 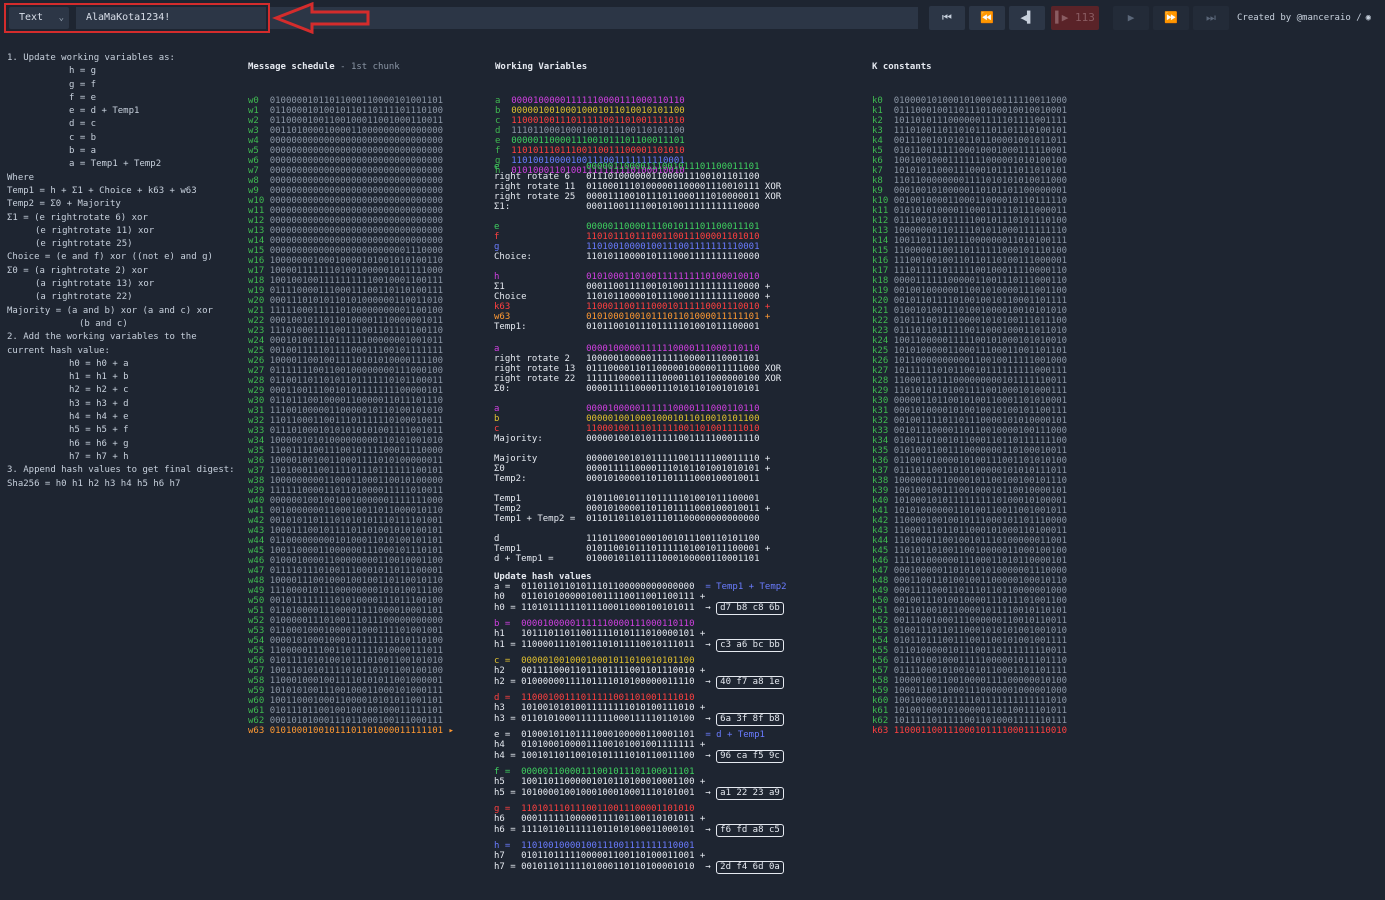 I want to click on k-index: k3, so click(x=883, y=131).